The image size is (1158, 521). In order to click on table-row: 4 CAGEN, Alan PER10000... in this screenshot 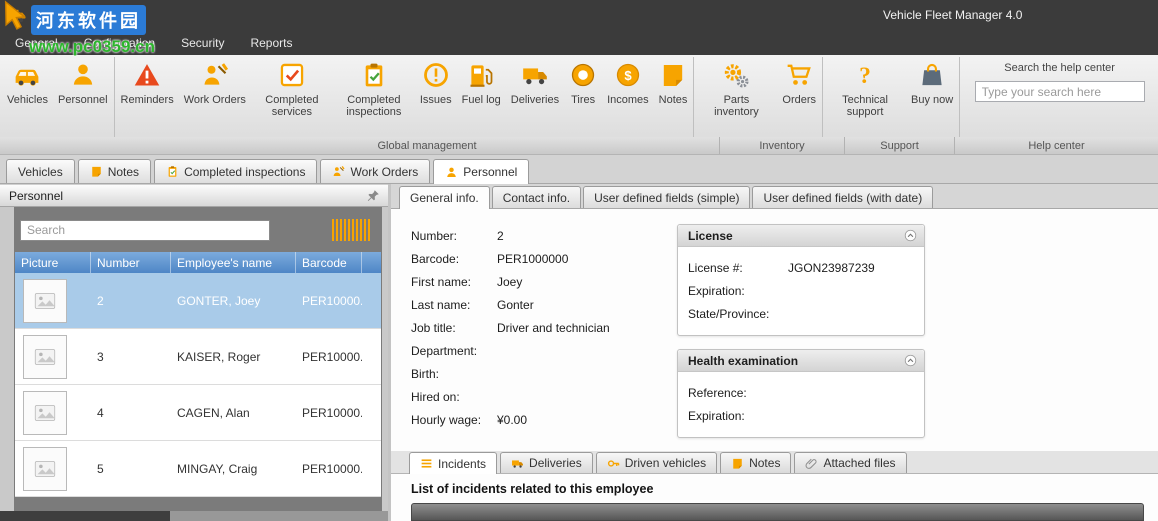, I will do `click(198, 413)`.